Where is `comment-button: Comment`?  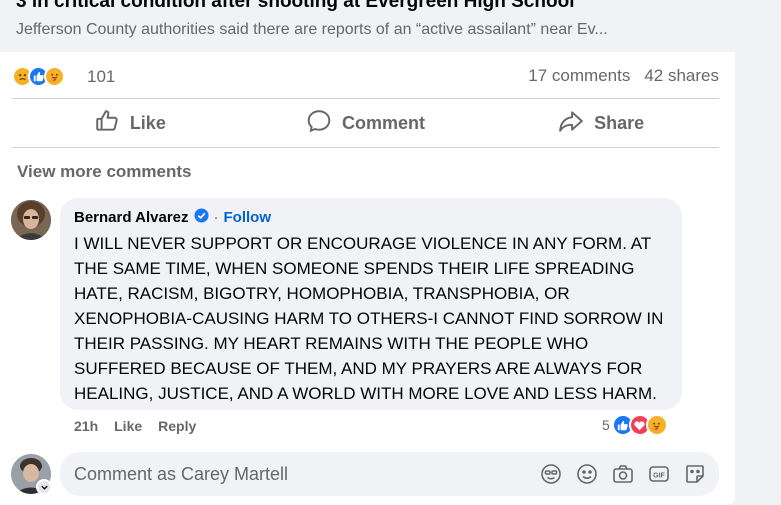
comment-button: Comment is located at coordinates (366, 123).